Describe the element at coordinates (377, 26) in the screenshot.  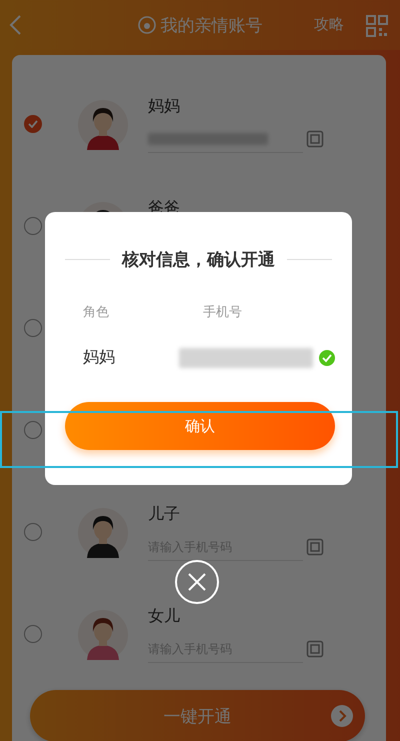
I see `qr-code-icon` at that location.